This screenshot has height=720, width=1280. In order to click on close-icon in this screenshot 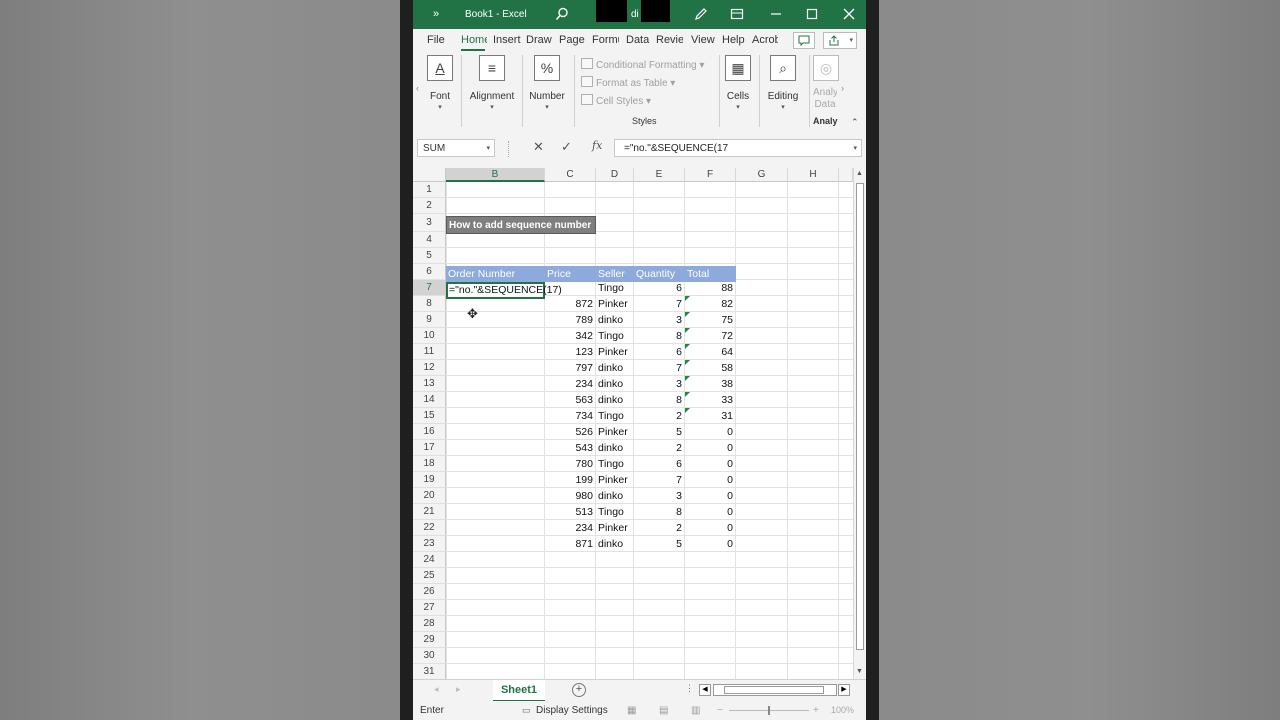, I will do `click(849, 14)`.